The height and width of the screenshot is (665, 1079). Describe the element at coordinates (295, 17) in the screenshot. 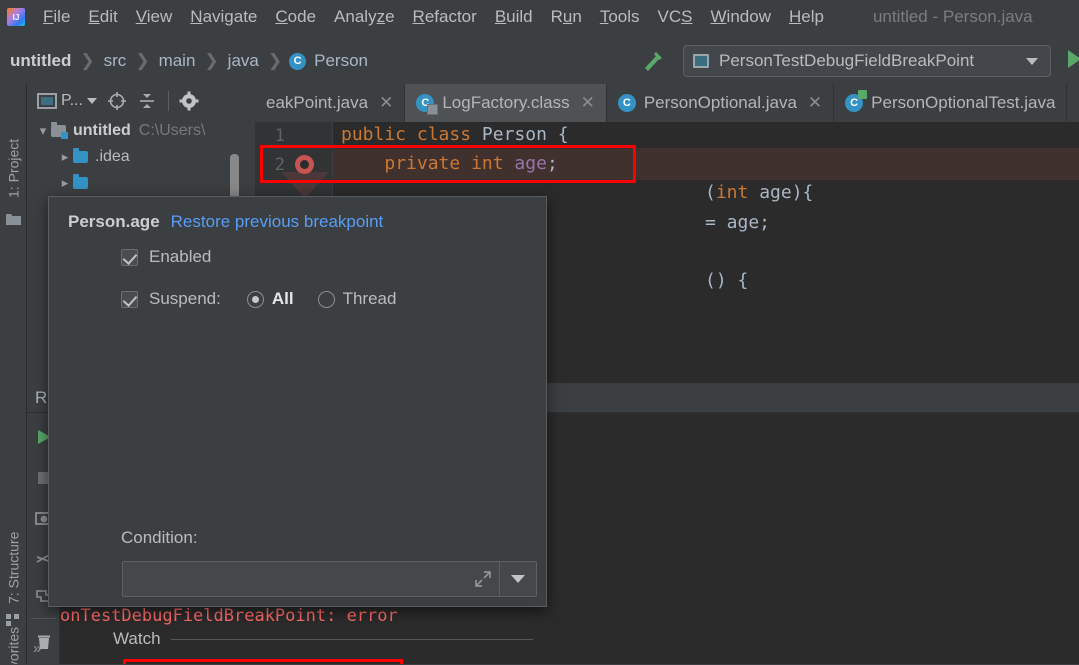

I see `menu-code: Code` at that location.